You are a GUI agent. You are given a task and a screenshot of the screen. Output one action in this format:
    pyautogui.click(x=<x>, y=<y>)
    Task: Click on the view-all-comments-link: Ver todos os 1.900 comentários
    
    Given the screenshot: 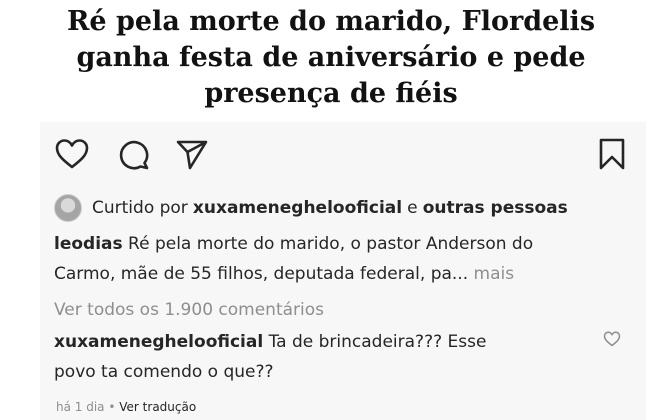 What is the action you would take?
    pyautogui.click(x=189, y=310)
    